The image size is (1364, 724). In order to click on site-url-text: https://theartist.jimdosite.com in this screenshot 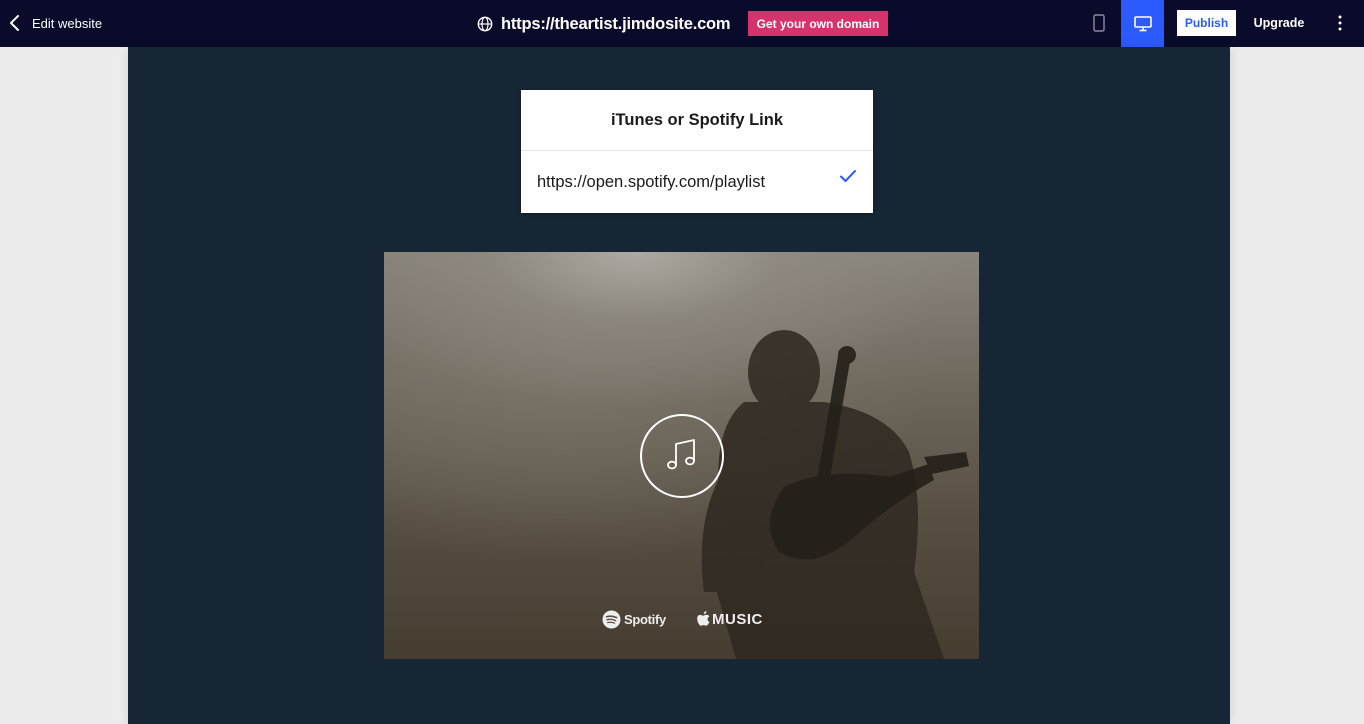, I will do `click(616, 23)`.